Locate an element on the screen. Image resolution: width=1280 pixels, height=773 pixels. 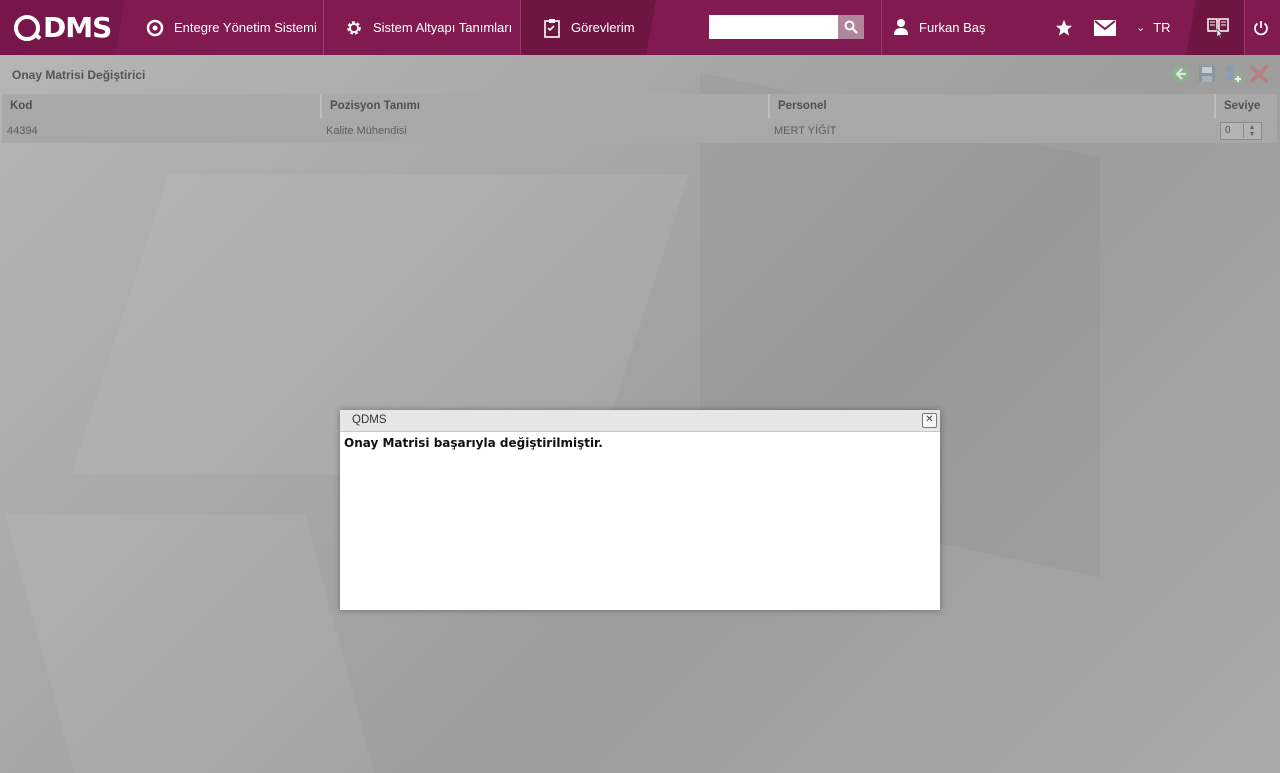
cell-personel: MERT YİĞİT is located at coordinates (992, 130).